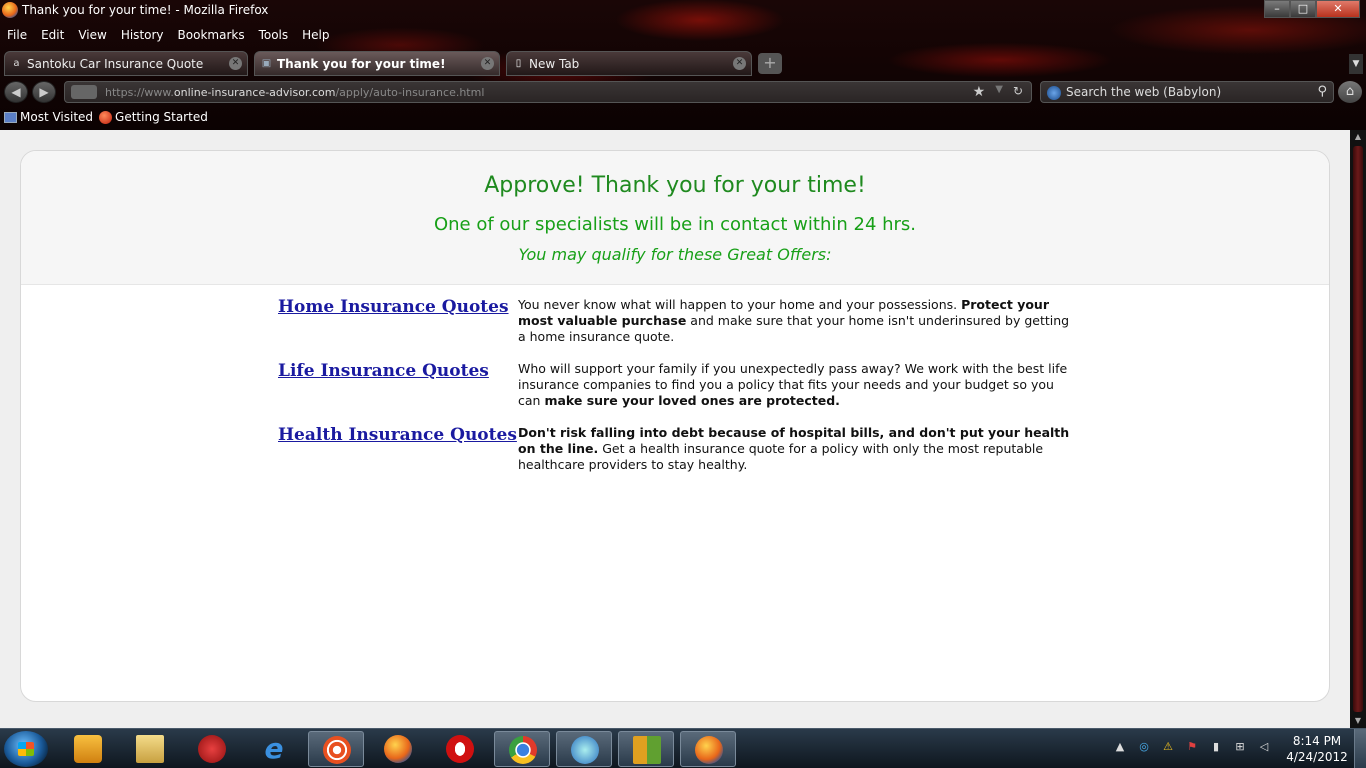  I want to click on new-tab-button: +, so click(770, 63).